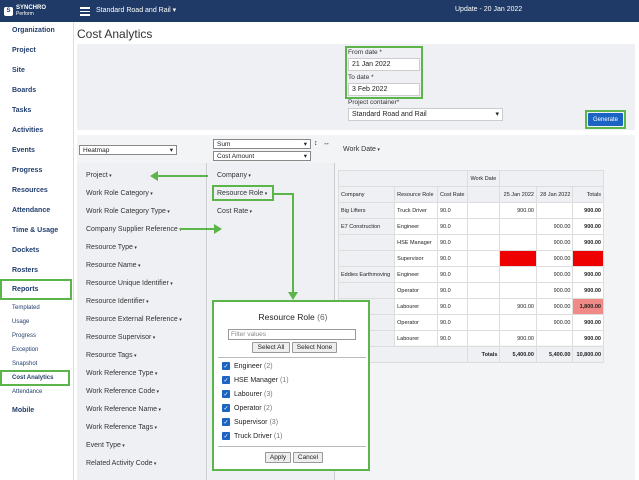  I want to click on sidebar-sub-usage: Usage, so click(20, 322).